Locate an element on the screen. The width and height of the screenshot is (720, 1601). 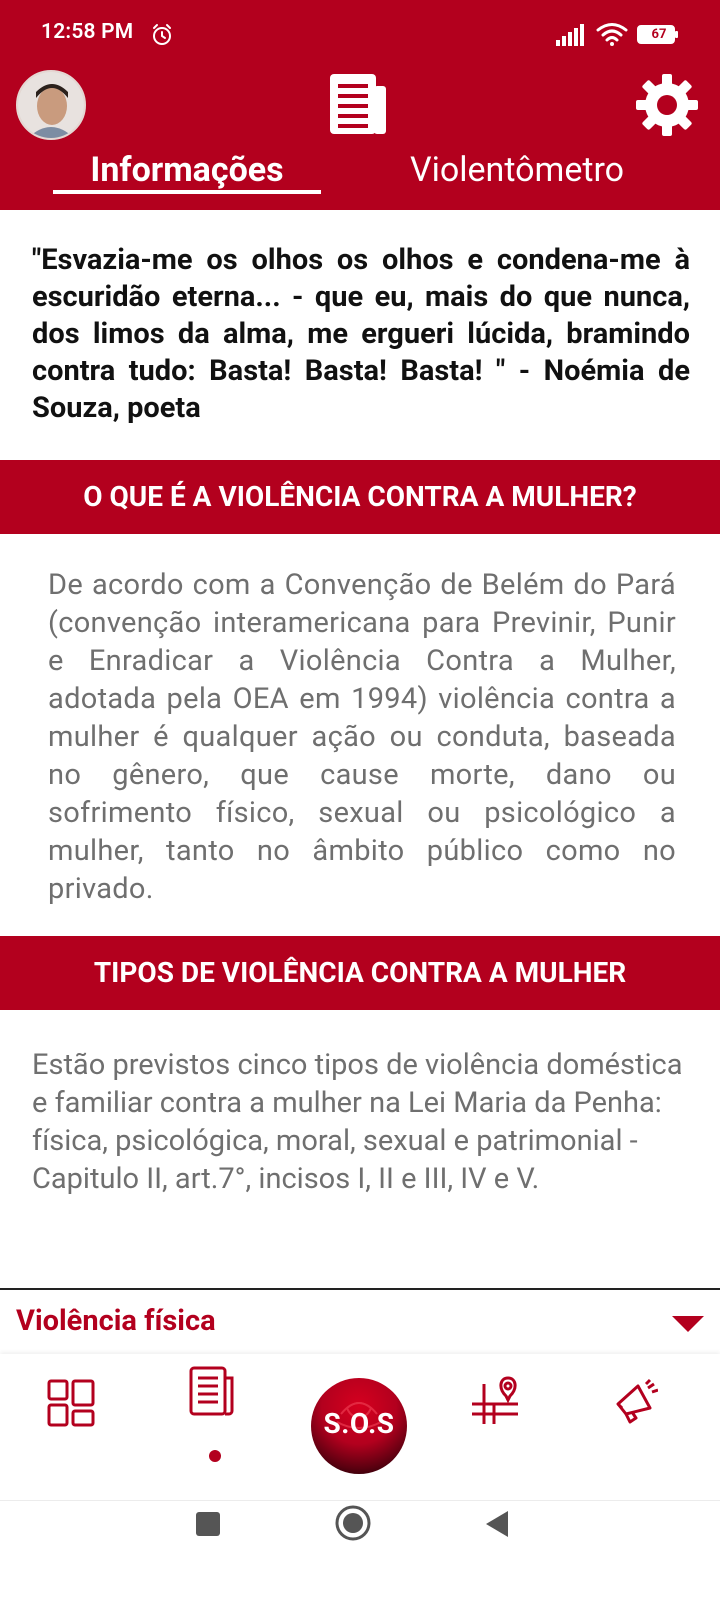
avatar is located at coordinates (51, 105).